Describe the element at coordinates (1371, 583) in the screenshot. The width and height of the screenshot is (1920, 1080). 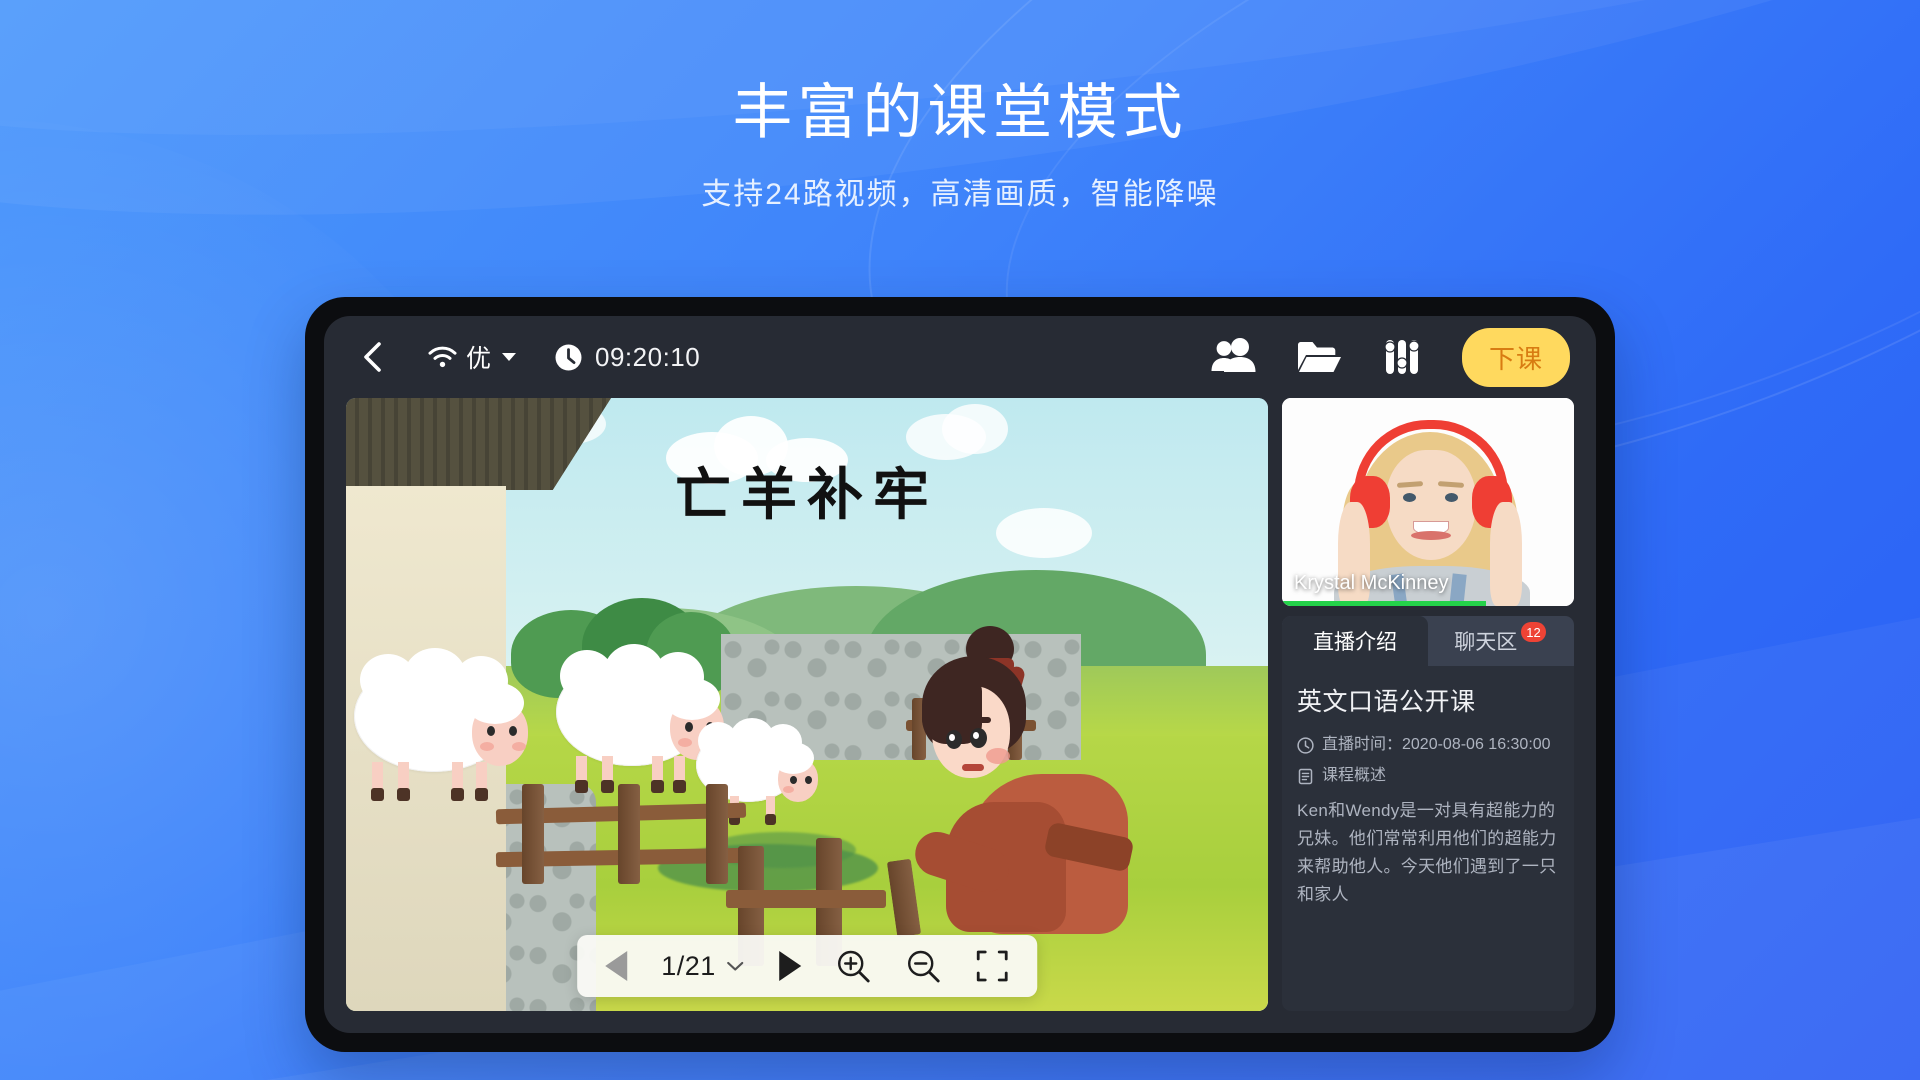
I see `speaker-name: Krystal McKinney` at that location.